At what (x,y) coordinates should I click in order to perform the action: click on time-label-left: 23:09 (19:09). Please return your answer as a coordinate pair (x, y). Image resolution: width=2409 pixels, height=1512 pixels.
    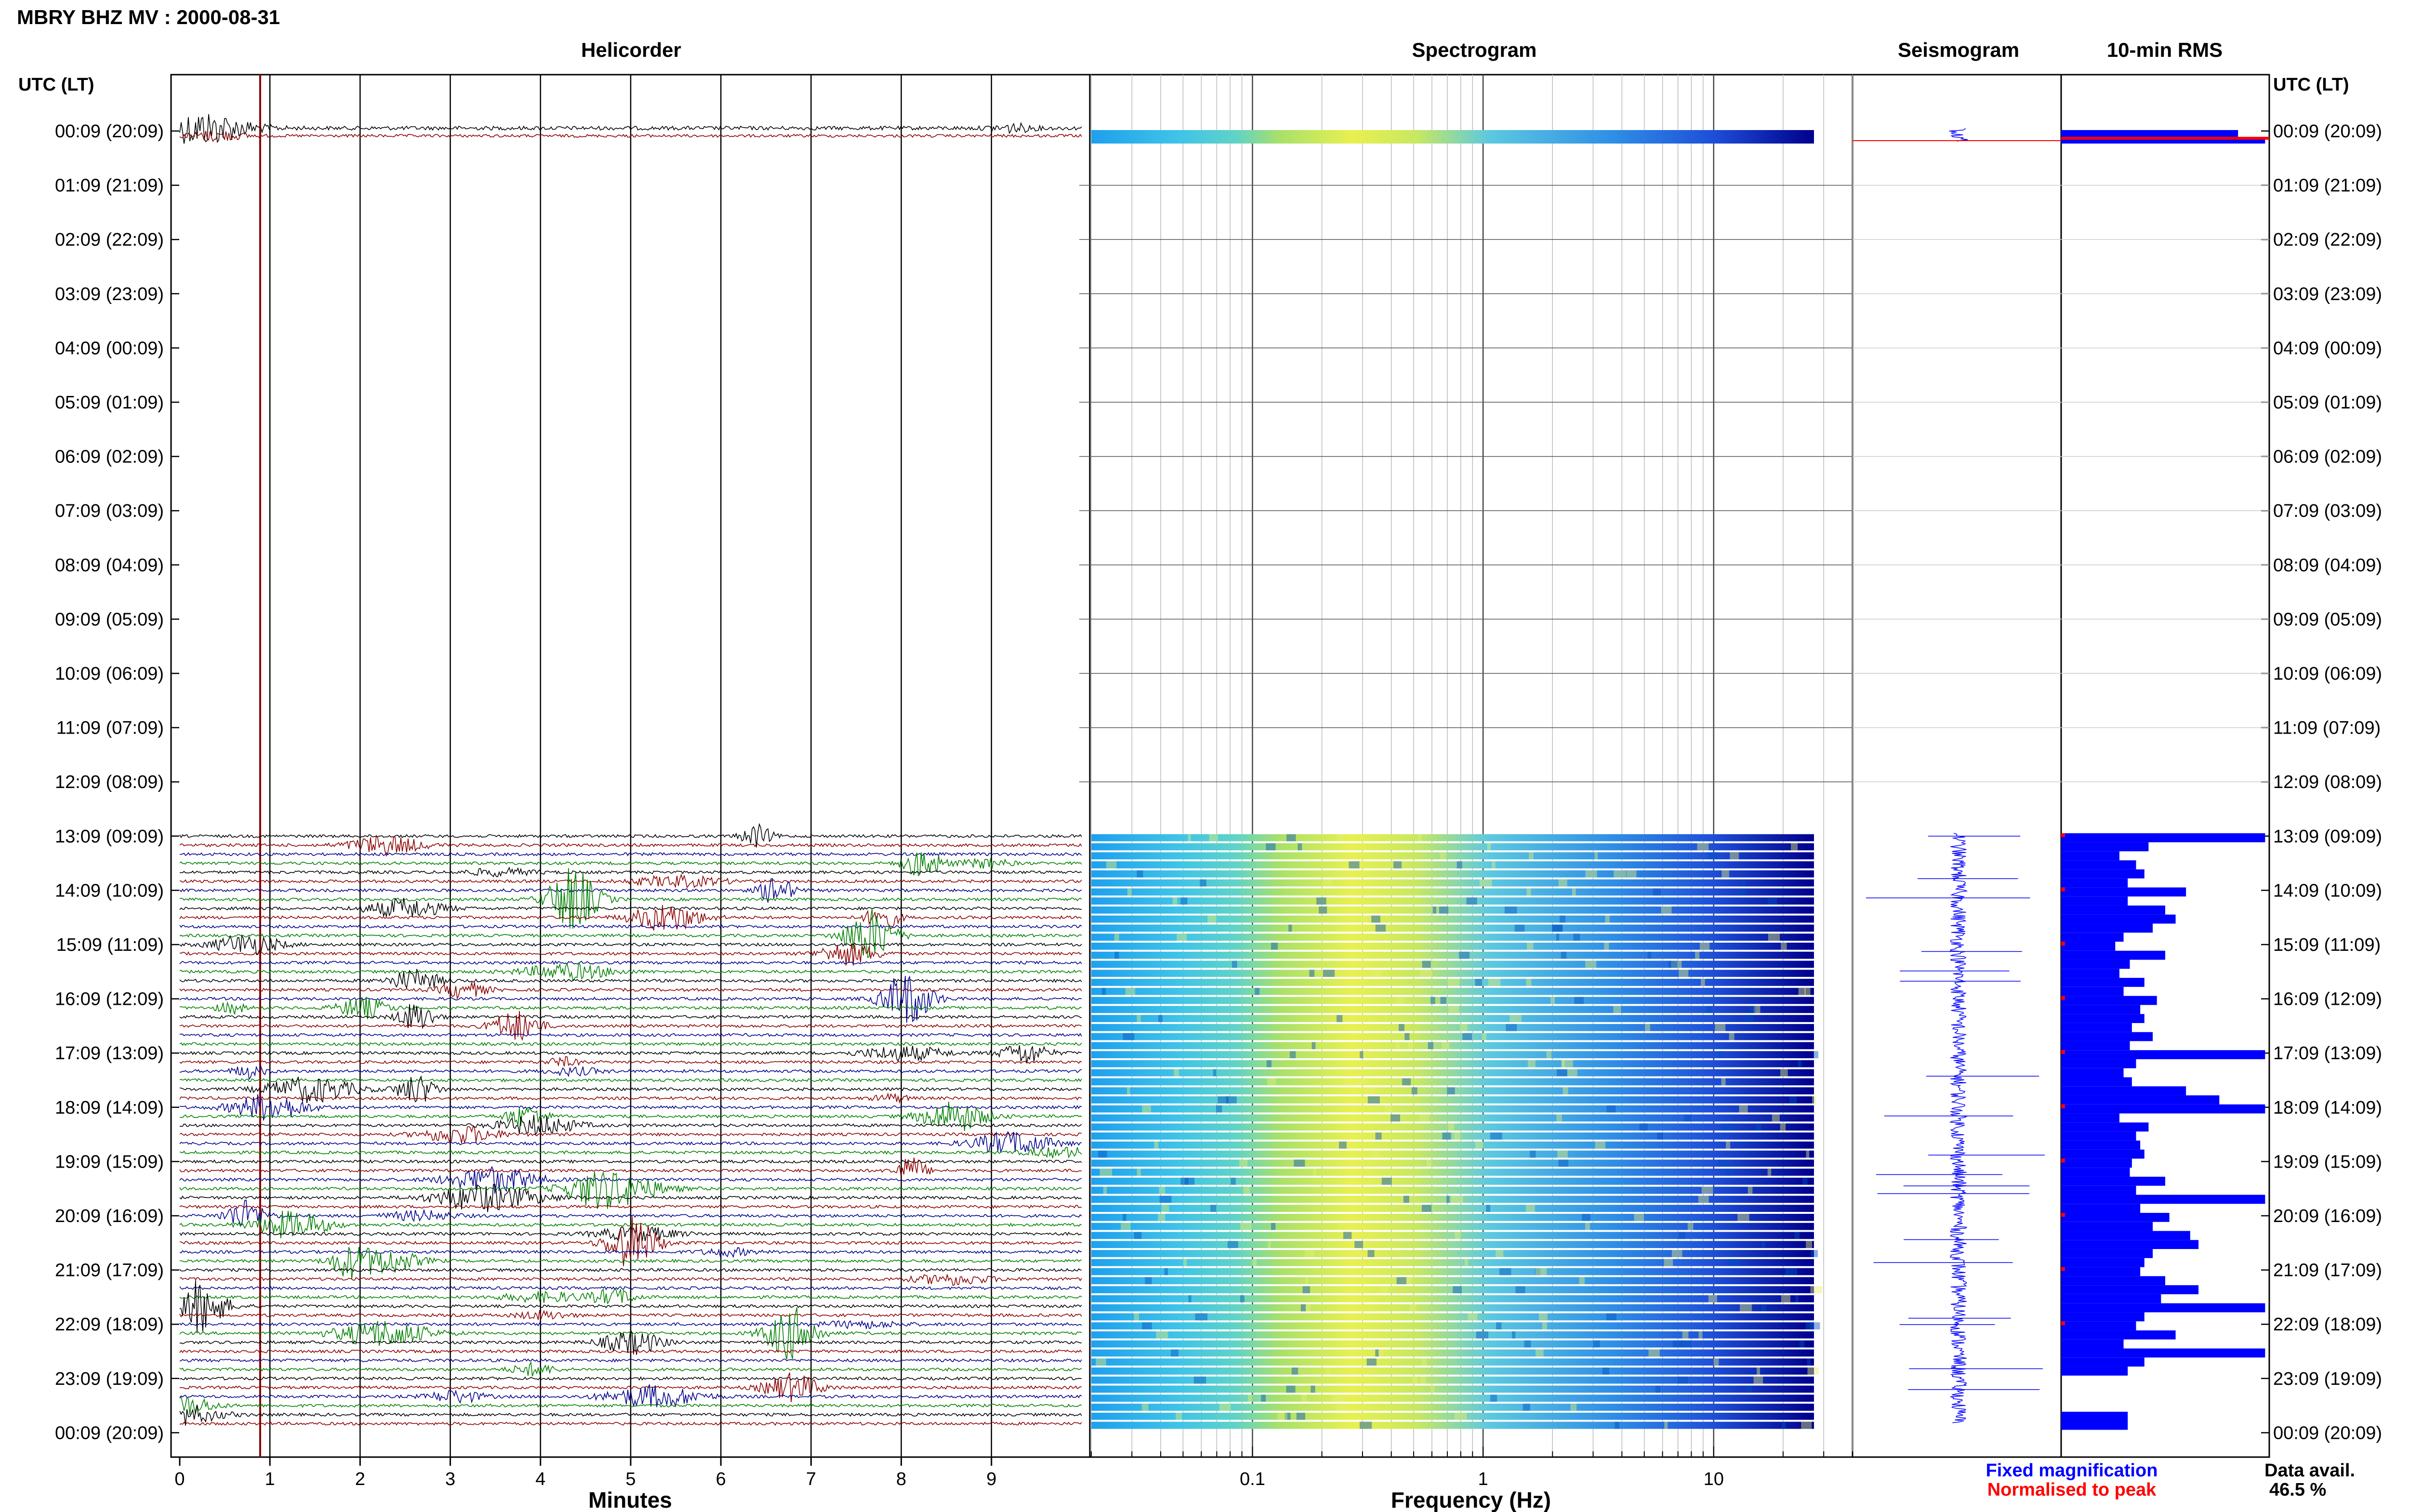
    Looking at the image, I should click on (109, 1379).